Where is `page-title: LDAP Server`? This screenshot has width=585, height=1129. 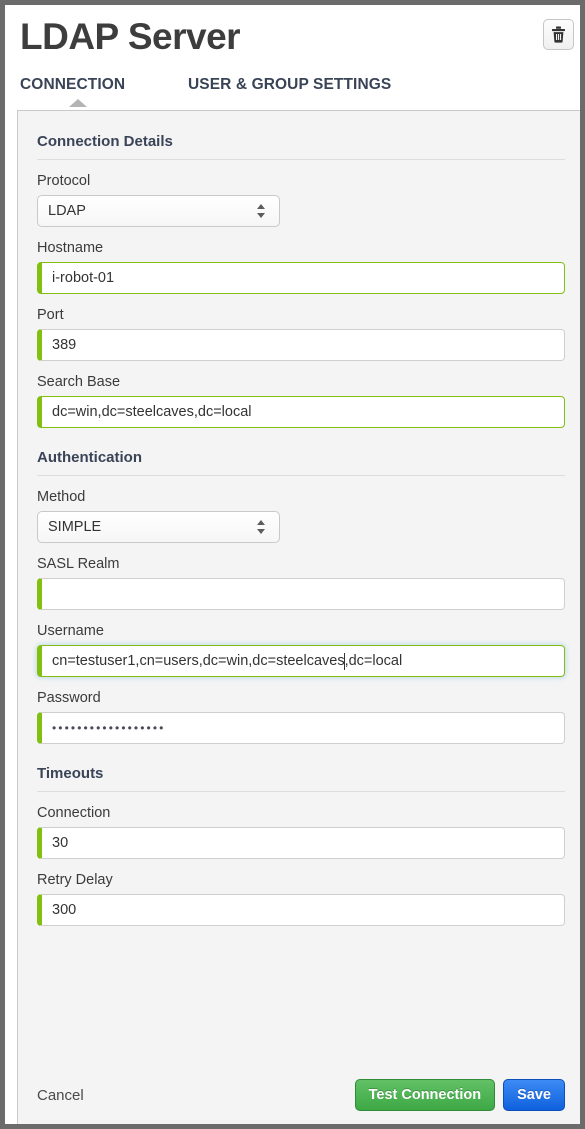 page-title: LDAP Server is located at coordinates (130, 36).